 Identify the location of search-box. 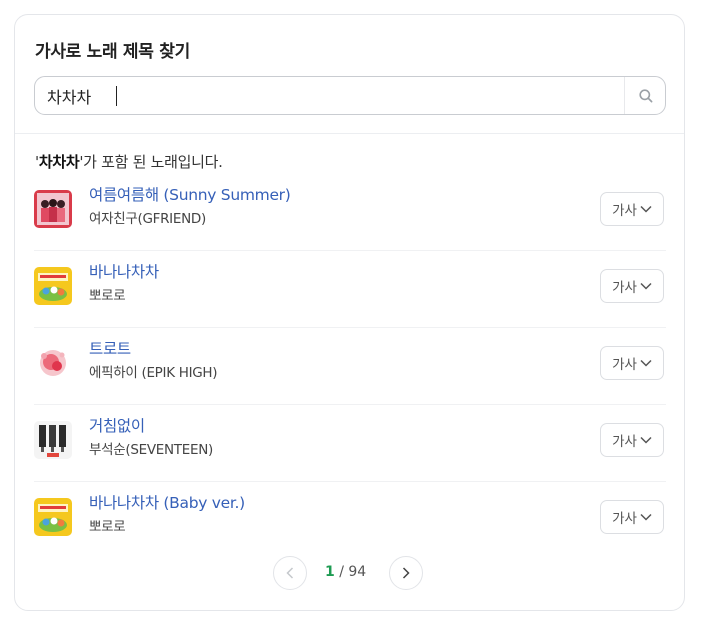
(350, 95).